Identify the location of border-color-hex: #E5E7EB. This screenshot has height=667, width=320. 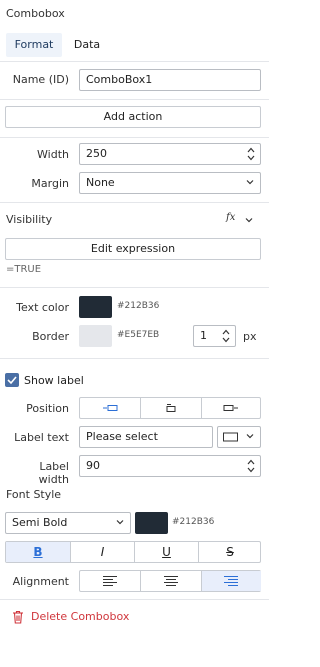
(138, 335).